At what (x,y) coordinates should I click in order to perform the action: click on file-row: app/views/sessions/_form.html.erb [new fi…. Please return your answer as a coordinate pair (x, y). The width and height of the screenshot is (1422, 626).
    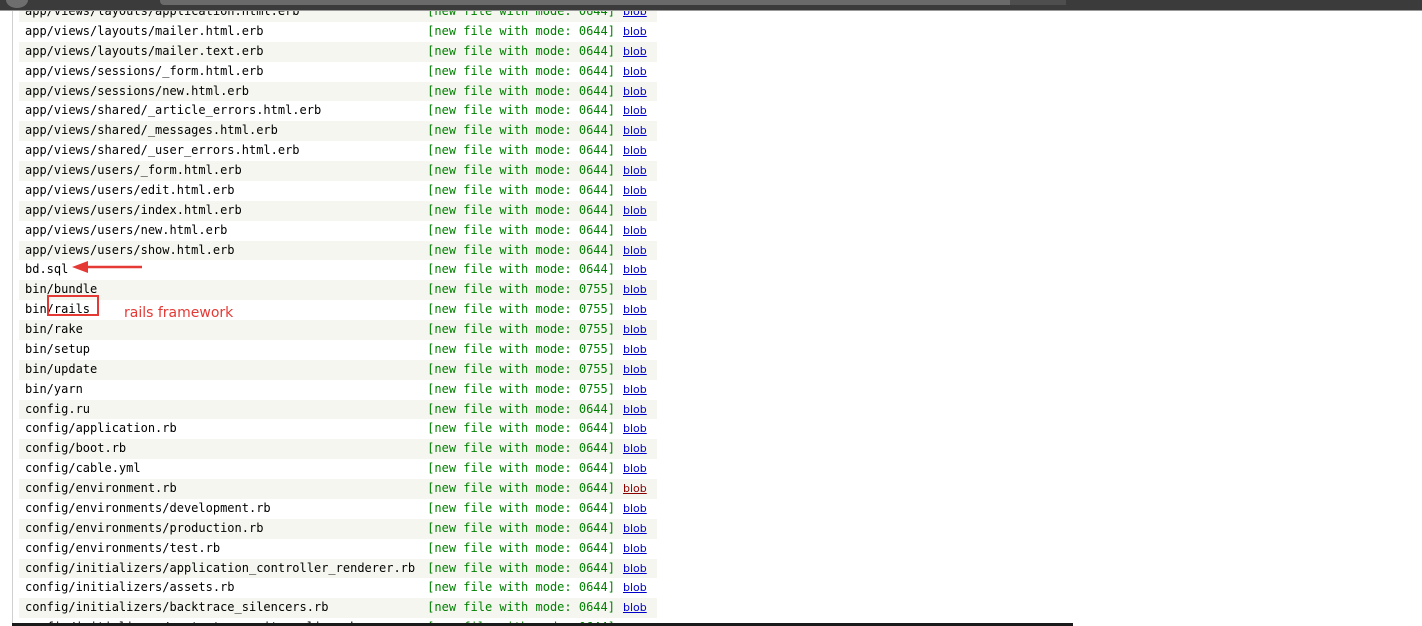
    Looking at the image, I should click on (338, 71).